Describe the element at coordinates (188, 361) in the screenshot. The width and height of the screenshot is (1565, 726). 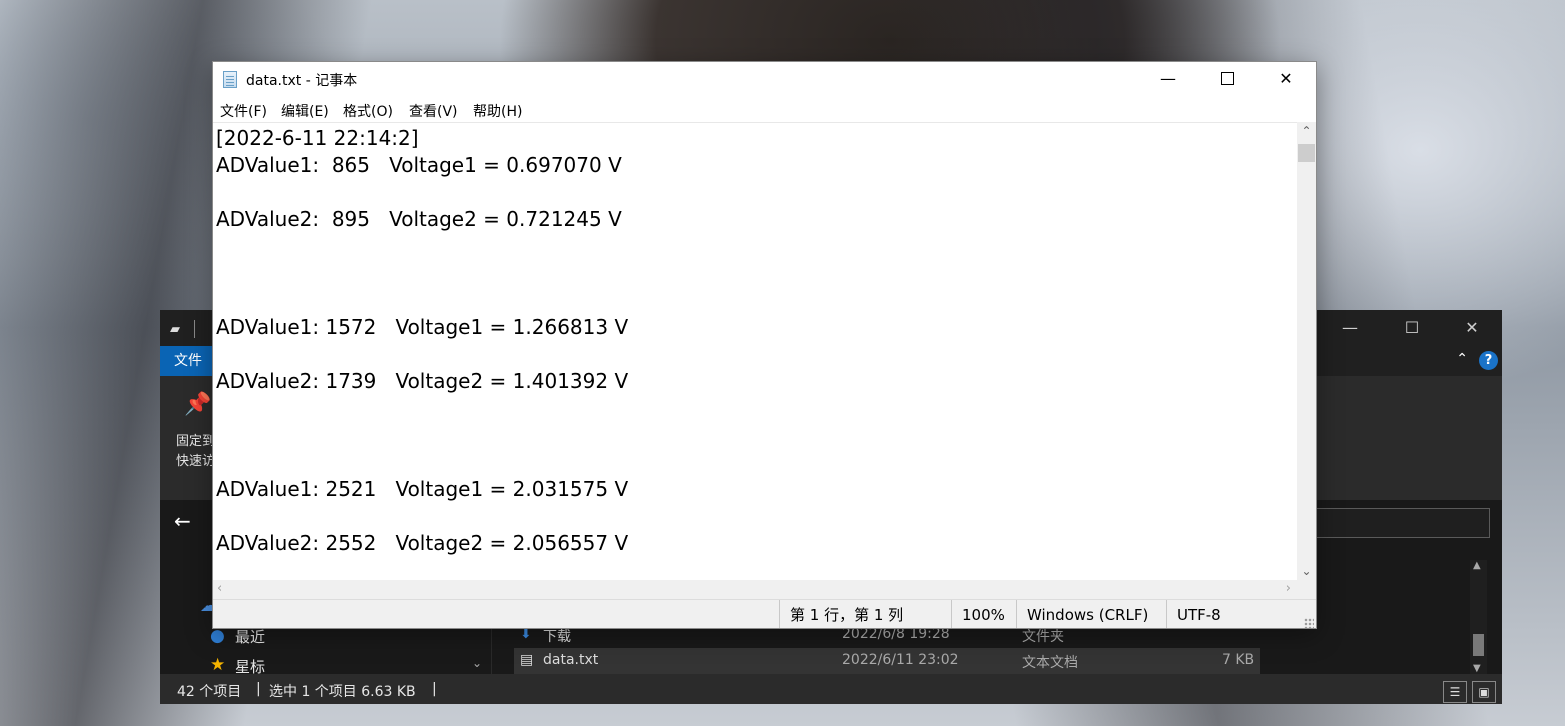
I see `ribbon-file-tab: 文件` at that location.